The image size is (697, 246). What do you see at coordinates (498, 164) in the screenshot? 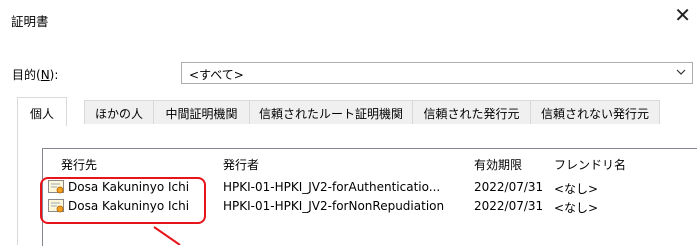
I see `column-header-expiration: 有効期限` at bounding box center [498, 164].